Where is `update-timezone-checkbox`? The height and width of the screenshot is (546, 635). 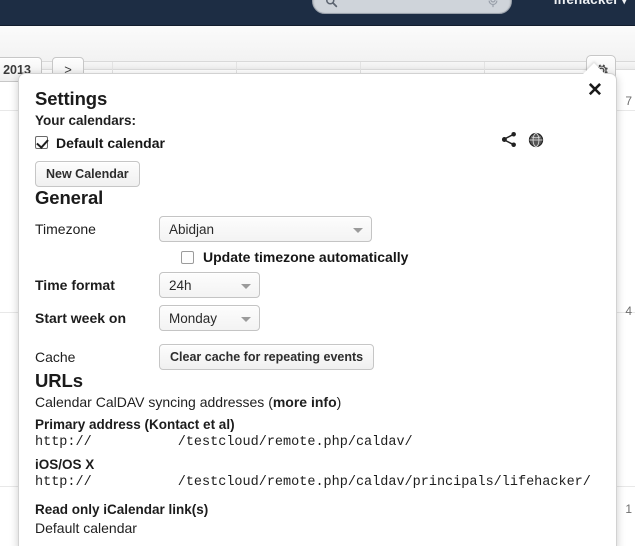
update-timezone-checkbox is located at coordinates (187, 257).